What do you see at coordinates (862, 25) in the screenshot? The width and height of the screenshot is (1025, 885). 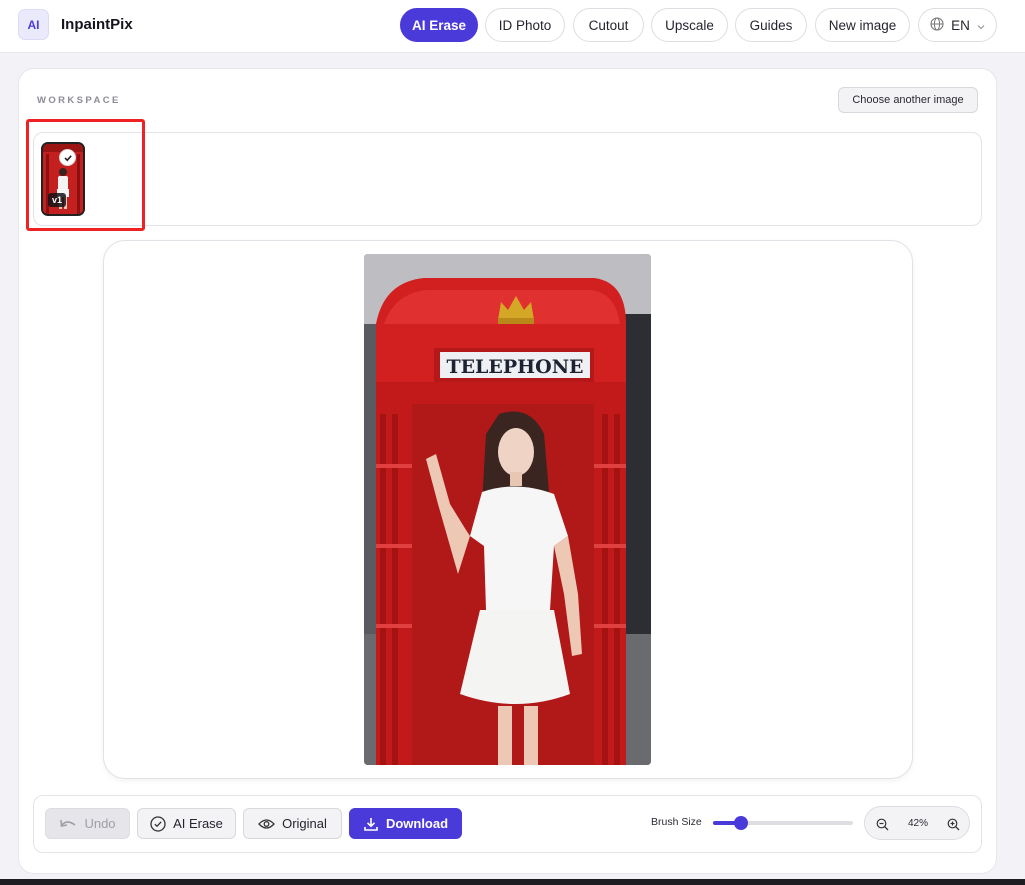 I see `nav-new-image: New image` at bounding box center [862, 25].